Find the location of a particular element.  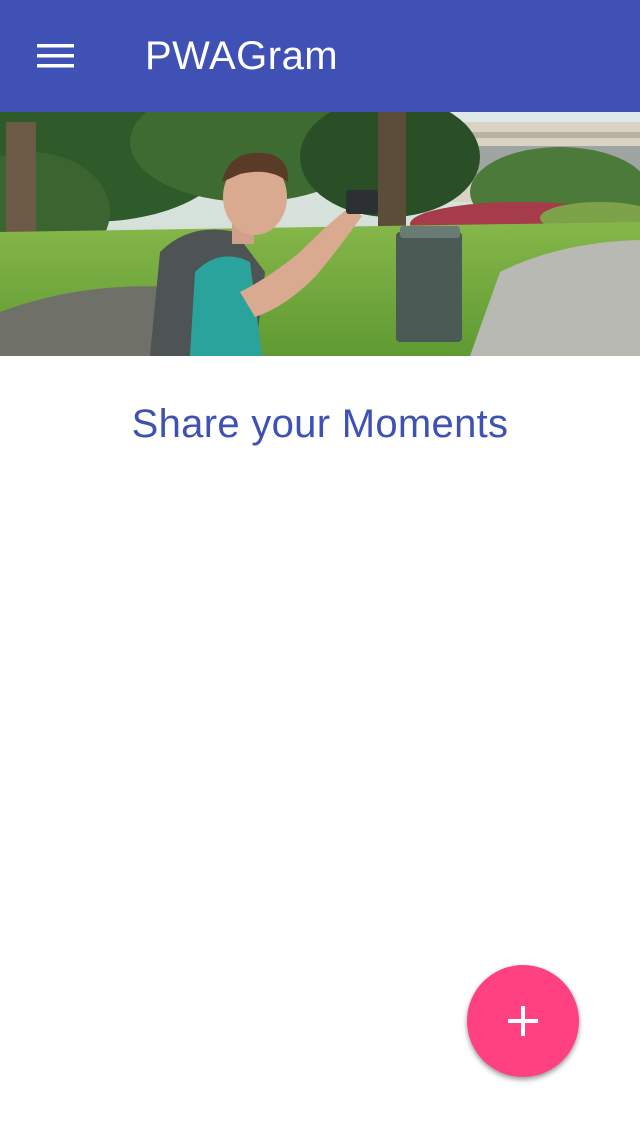

hamburger-menu-icon is located at coordinates (56, 56).